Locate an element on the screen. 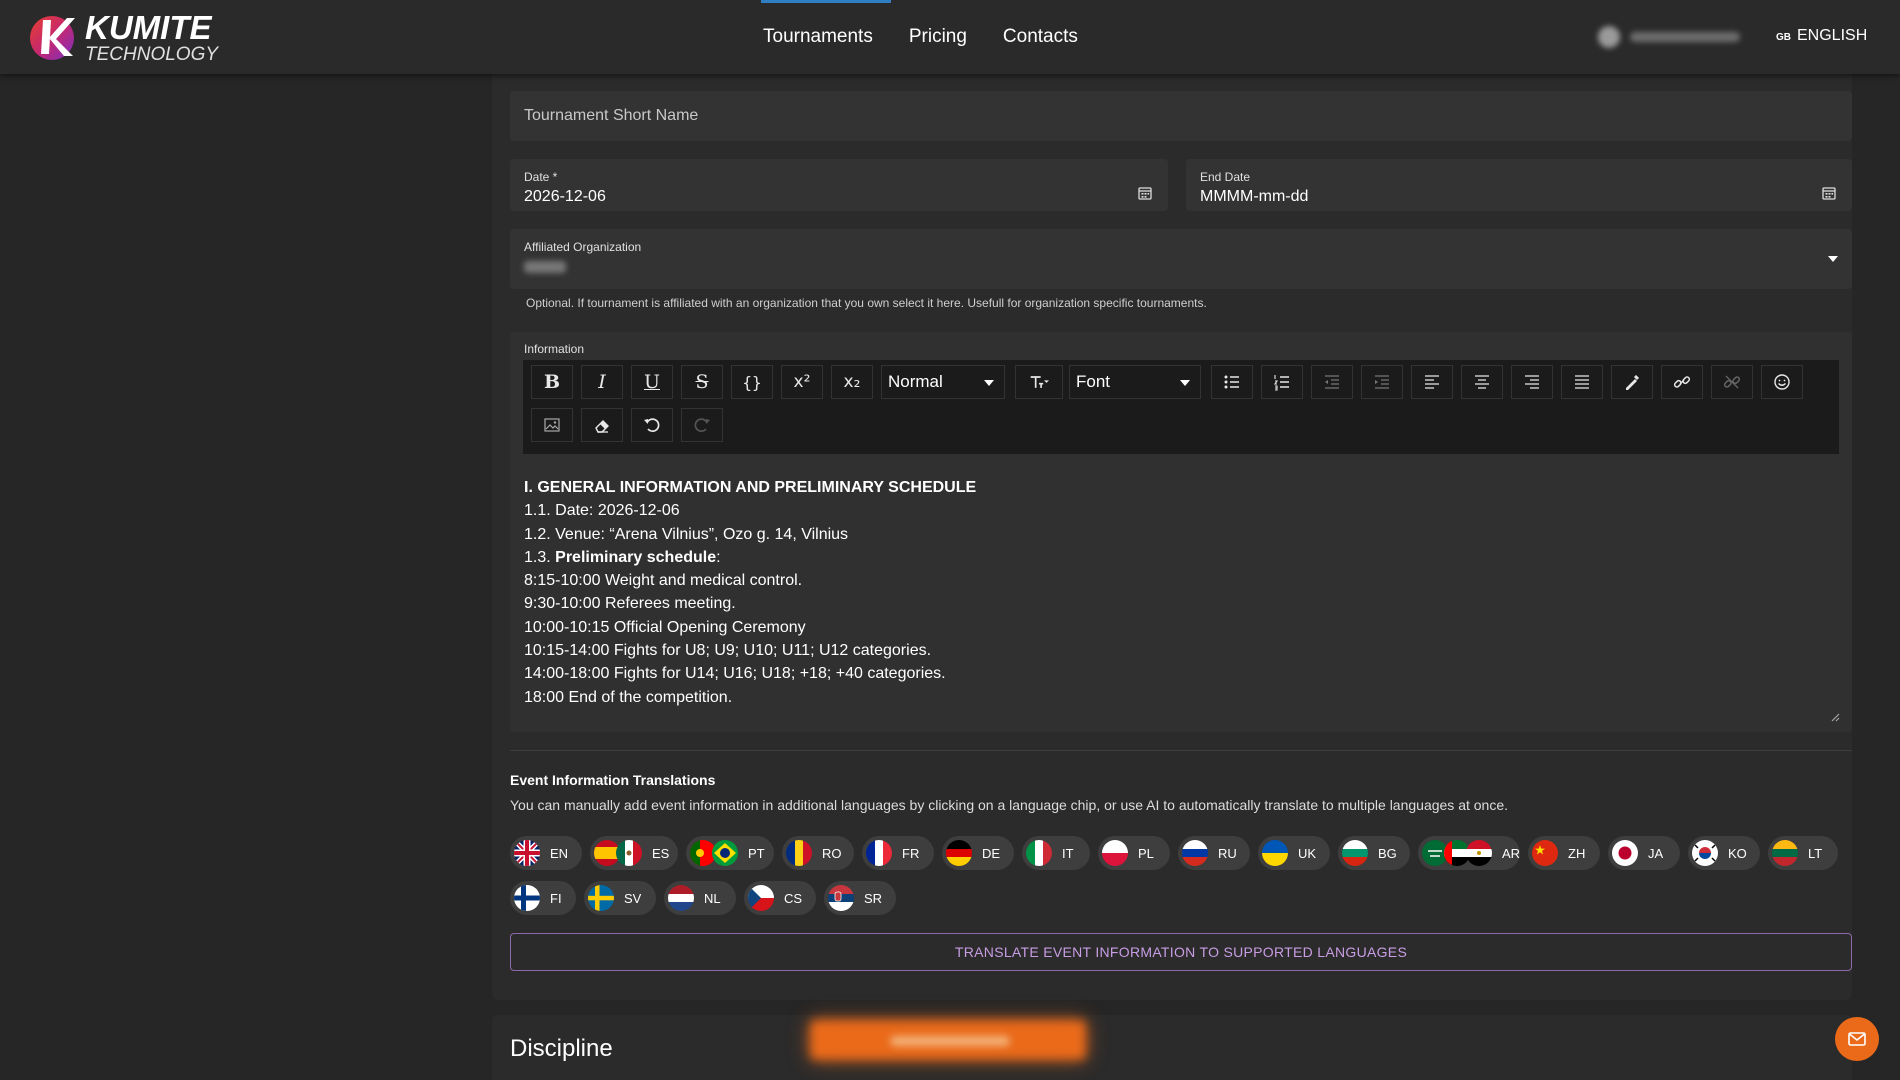  discipline-card: Discipline is located at coordinates (1172, 1047).